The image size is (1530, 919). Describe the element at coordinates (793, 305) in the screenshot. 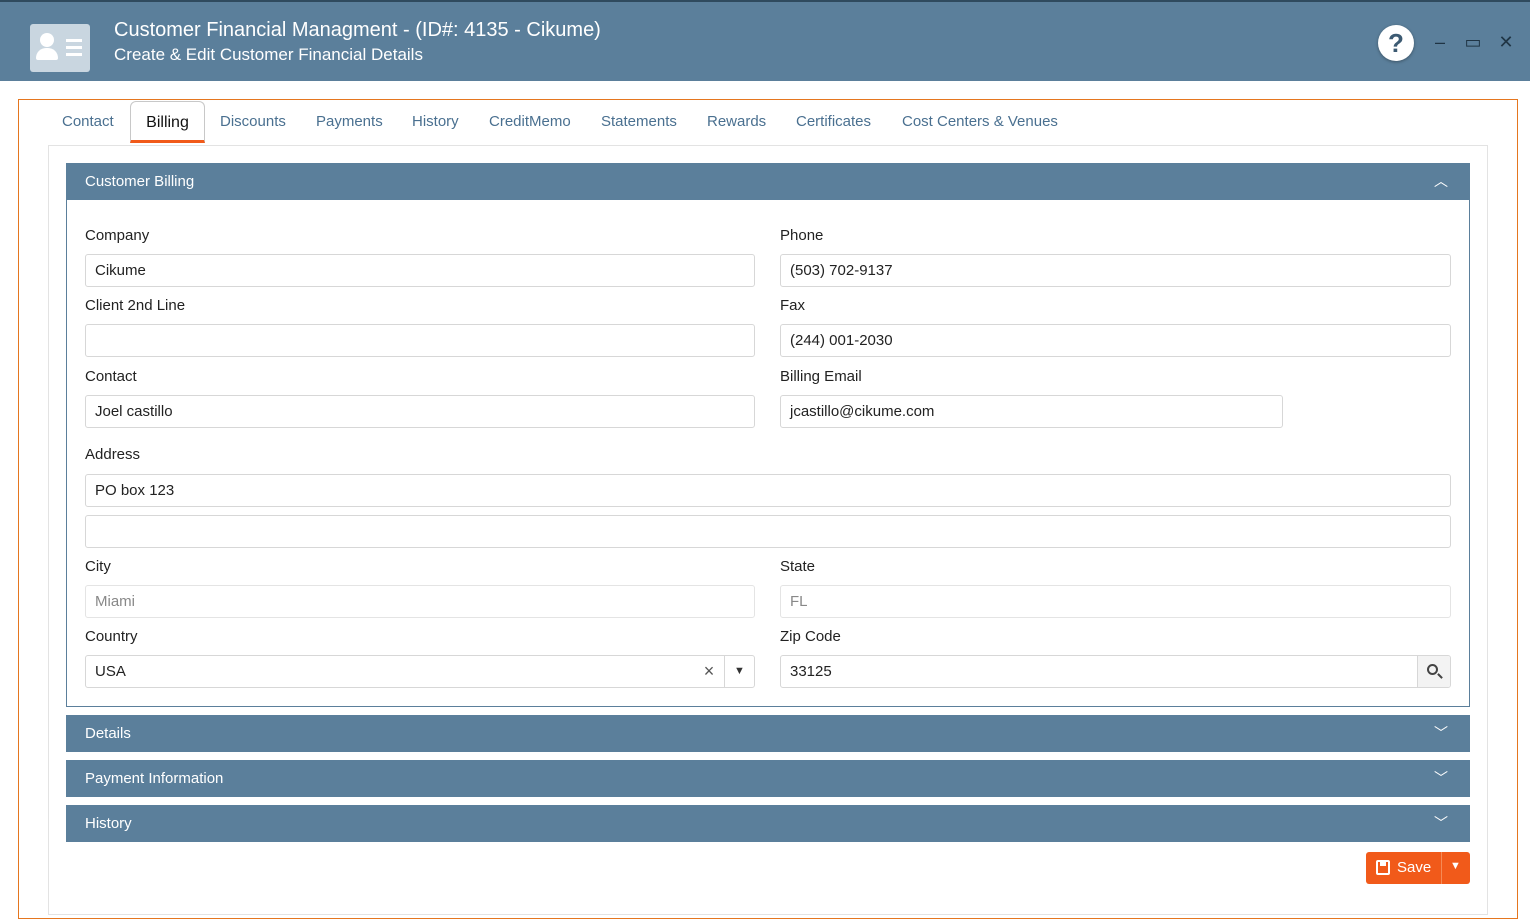

I see `fax-label: Fax` at that location.